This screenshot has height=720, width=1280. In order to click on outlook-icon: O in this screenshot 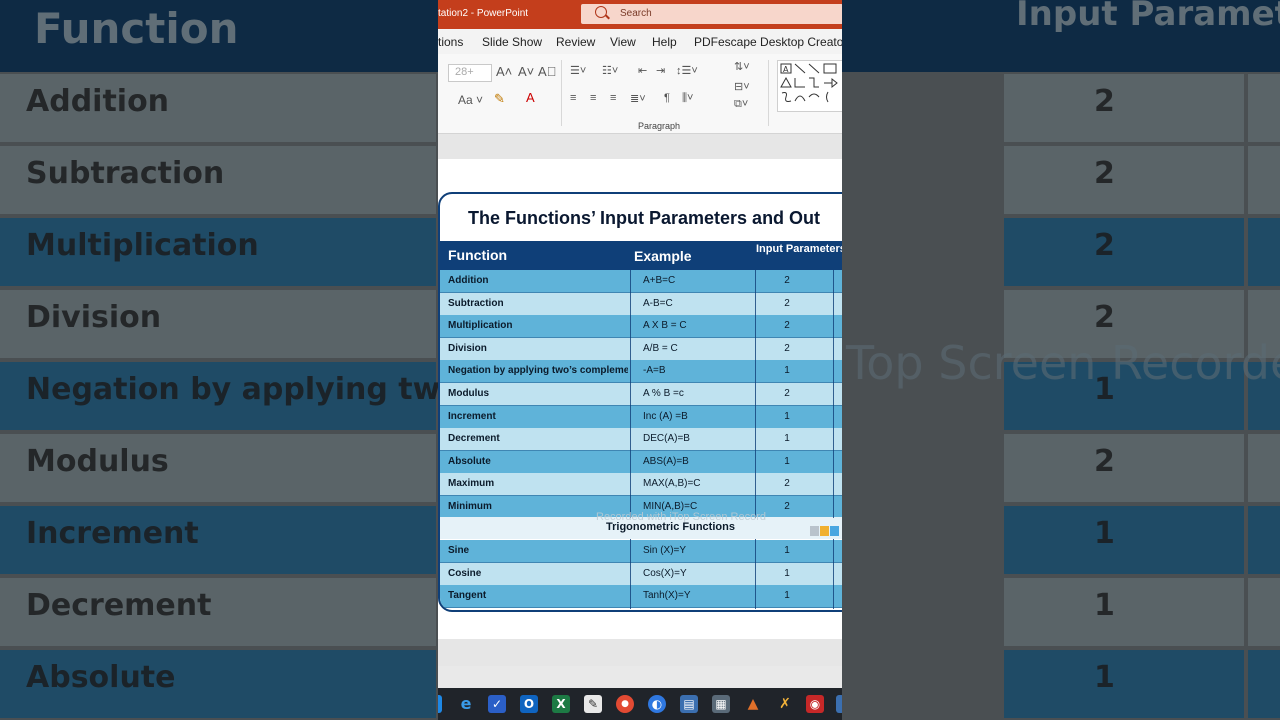, I will do `click(529, 704)`.